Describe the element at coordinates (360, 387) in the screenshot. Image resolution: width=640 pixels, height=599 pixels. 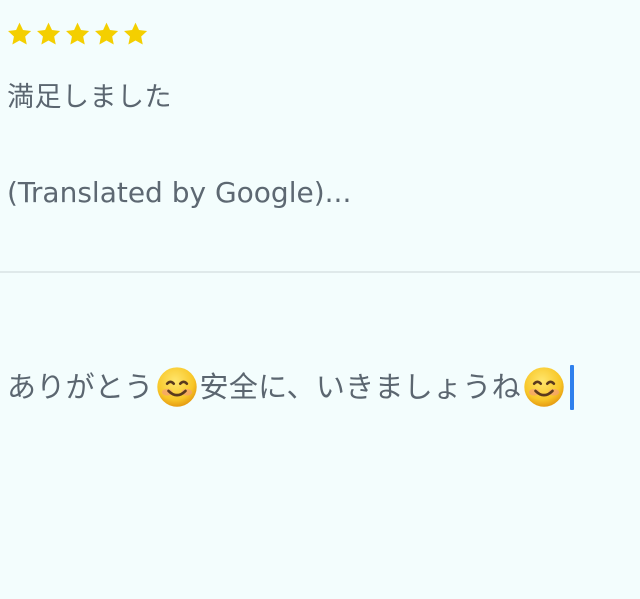
I see `reply-text-safety: 安全に、いきましょうね` at that location.